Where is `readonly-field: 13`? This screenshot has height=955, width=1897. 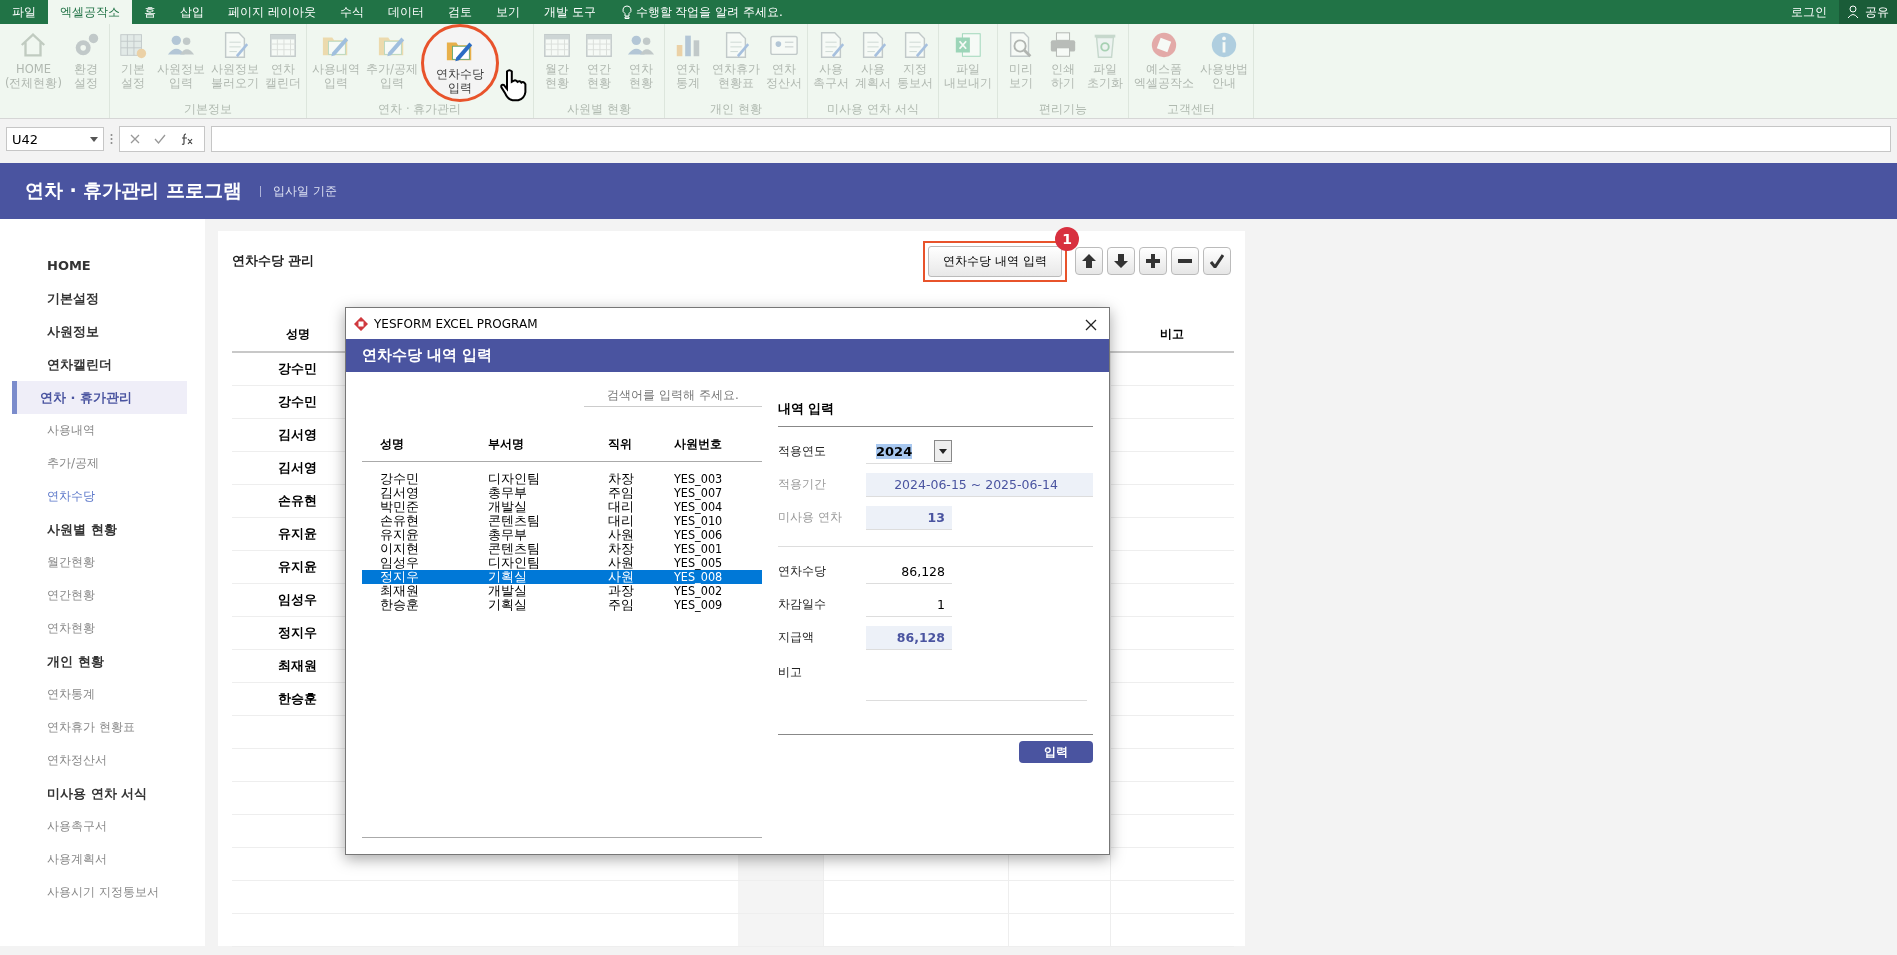
readonly-field: 13 is located at coordinates (909, 517).